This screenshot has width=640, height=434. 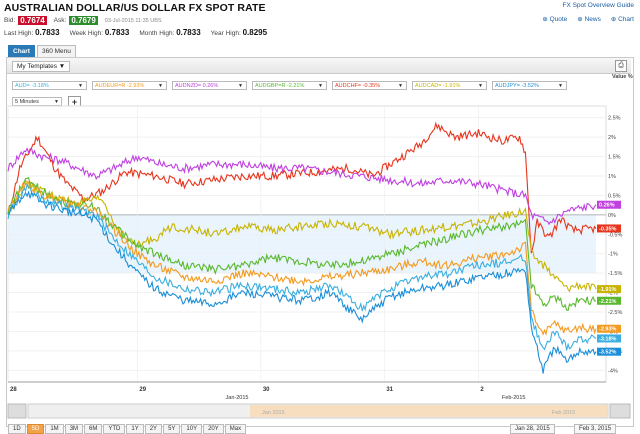 What do you see at coordinates (93, 429) in the screenshot?
I see `range-button-6m: 6M` at bounding box center [93, 429].